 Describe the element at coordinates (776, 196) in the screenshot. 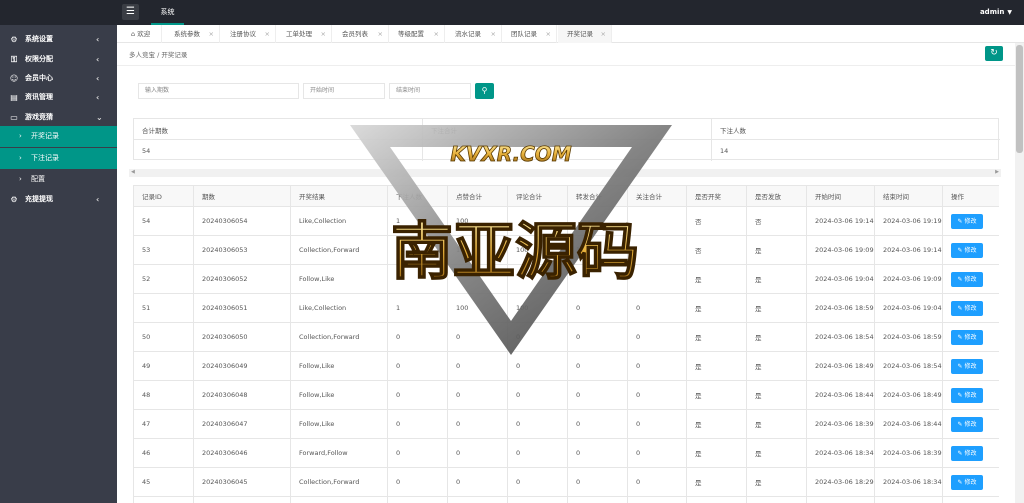

I see `column-header: 是否发放` at that location.